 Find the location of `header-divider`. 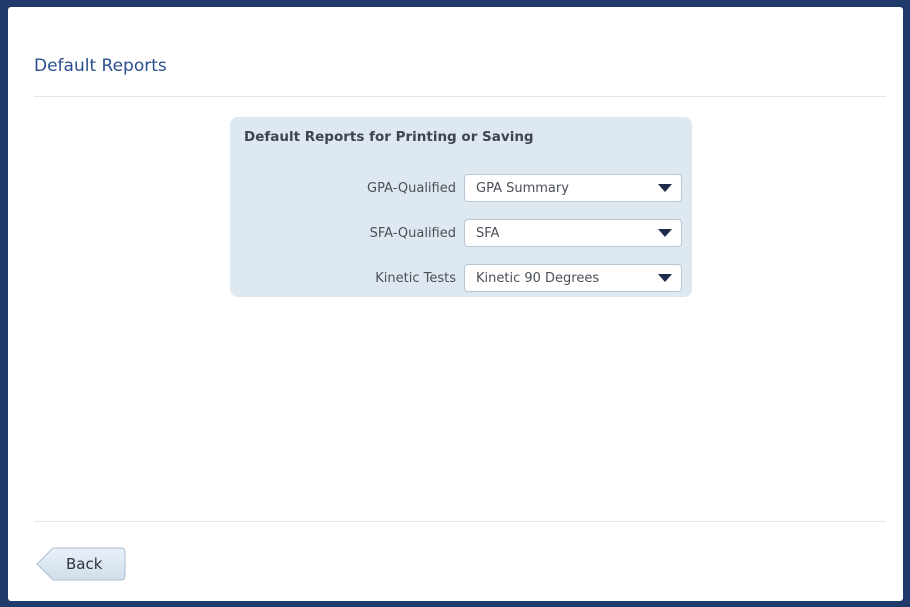

header-divider is located at coordinates (460, 96).